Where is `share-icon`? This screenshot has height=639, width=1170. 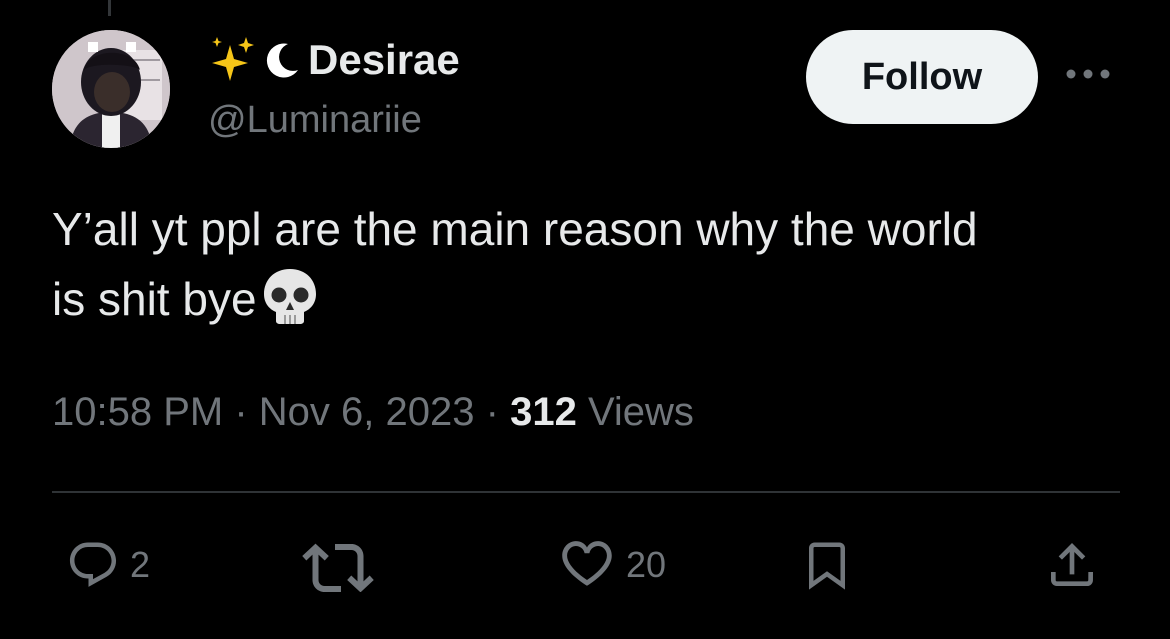 share-icon is located at coordinates (1072, 564).